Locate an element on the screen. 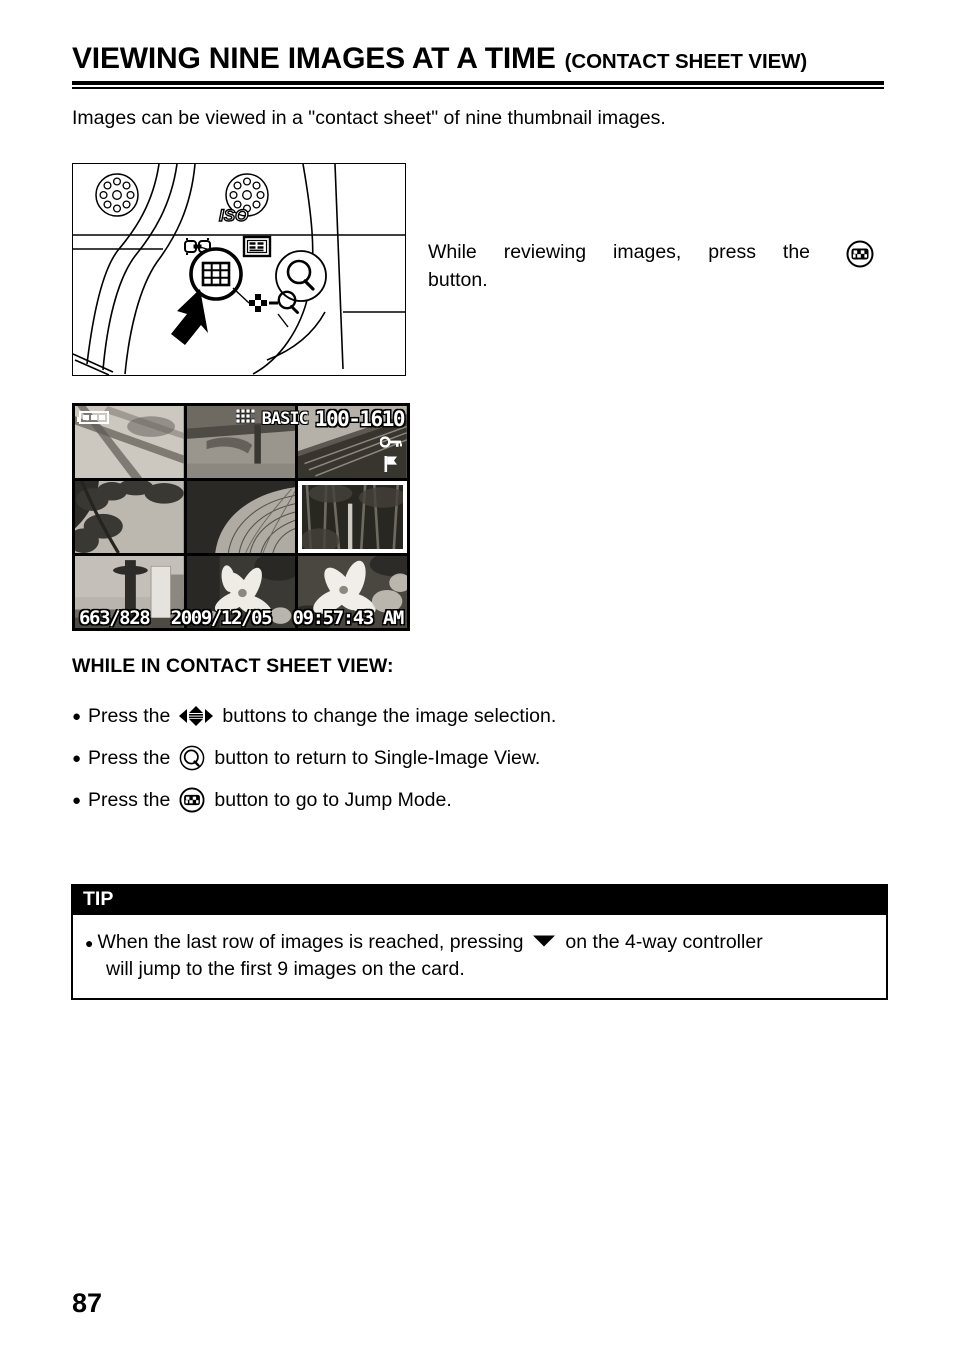  list-item-text-post: button to go to Jump Mode. is located at coordinates (333, 799).